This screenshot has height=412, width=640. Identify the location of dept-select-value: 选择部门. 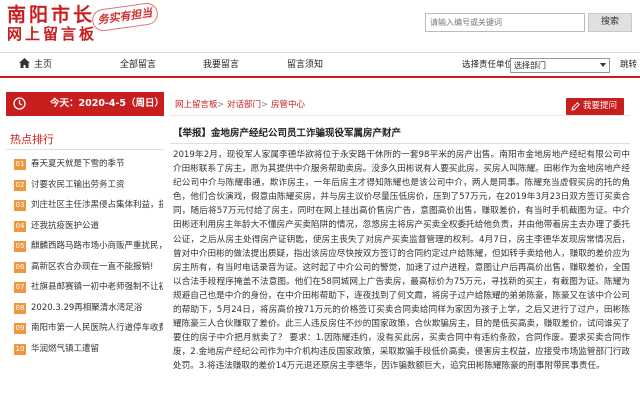
(530, 65).